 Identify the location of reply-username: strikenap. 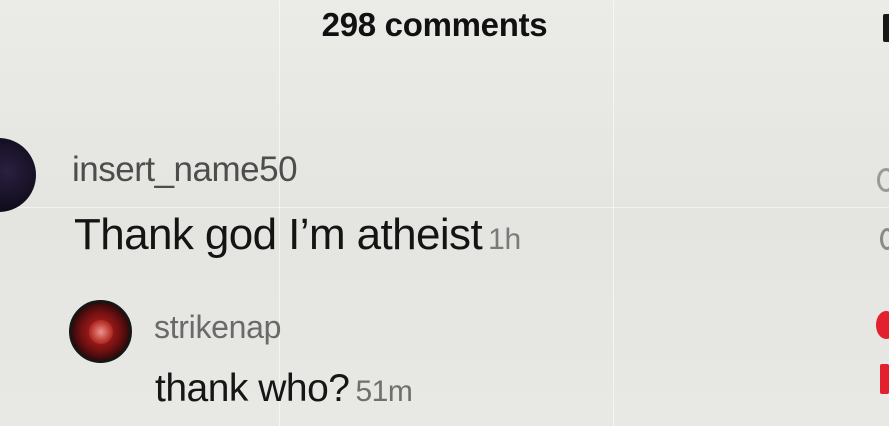
(217, 327).